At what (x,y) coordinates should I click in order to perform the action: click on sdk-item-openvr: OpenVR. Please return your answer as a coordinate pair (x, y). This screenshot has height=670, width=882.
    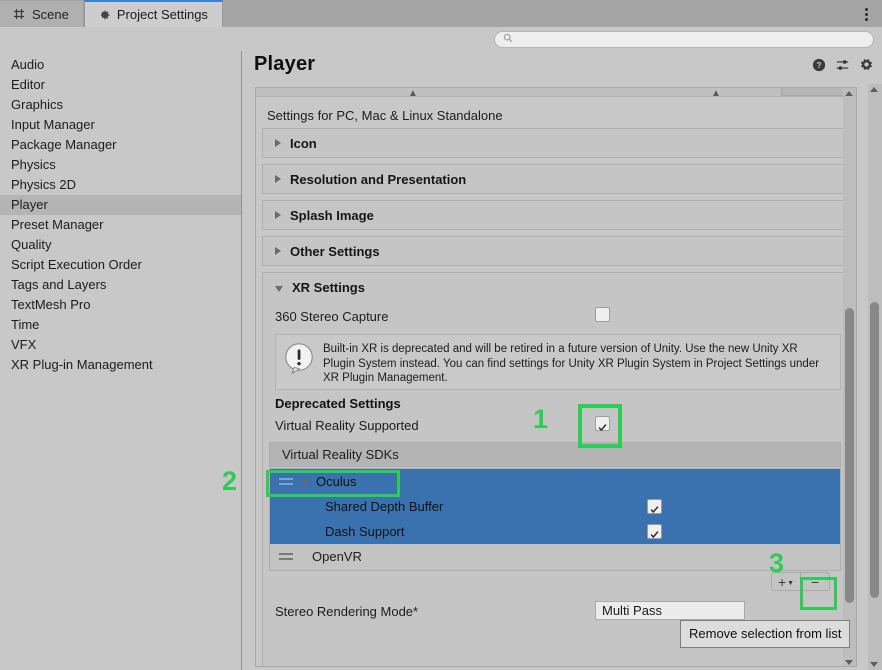
    Looking at the image, I should click on (555, 556).